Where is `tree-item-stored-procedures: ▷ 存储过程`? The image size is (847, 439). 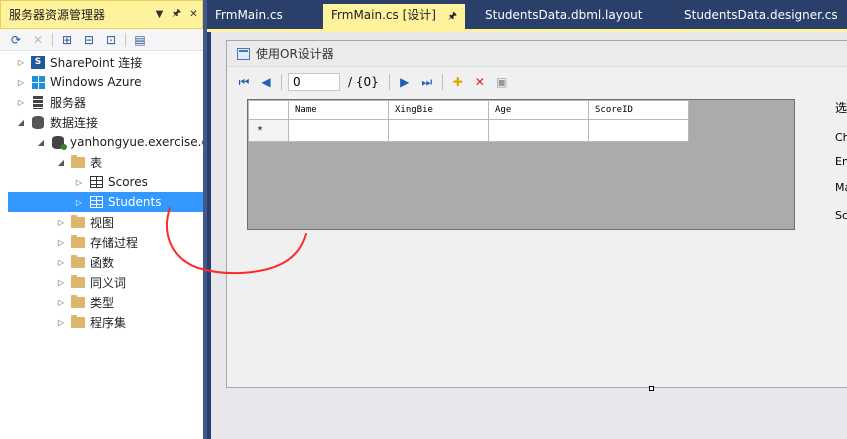 tree-item-stored-procedures: ▷ 存储过程 is located at coordinates (96, 242).